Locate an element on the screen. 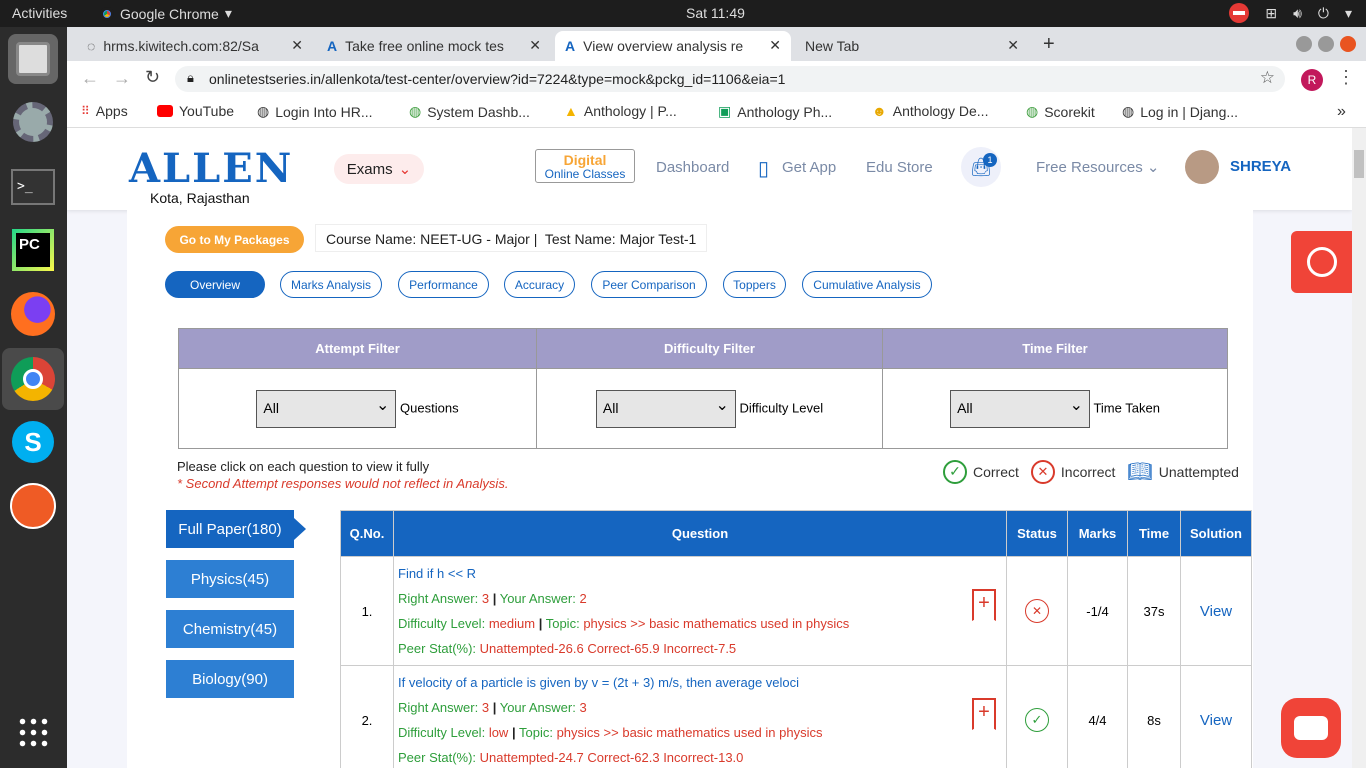 The width and height of the screenshot is (1366, 768). bookmark-scorekit: ◍ Scorekit is located at coordinates (1060, 111).